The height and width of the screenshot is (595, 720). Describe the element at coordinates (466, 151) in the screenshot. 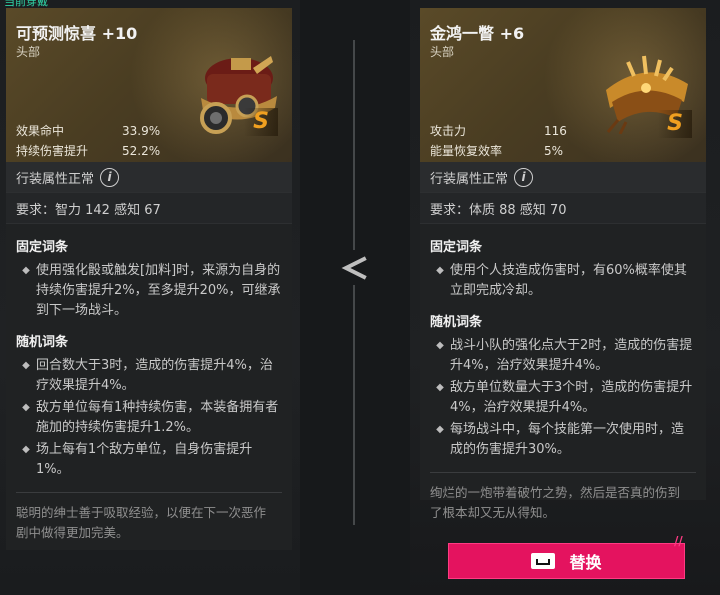

I see `stat-label: 能量恢复效率` at that location.